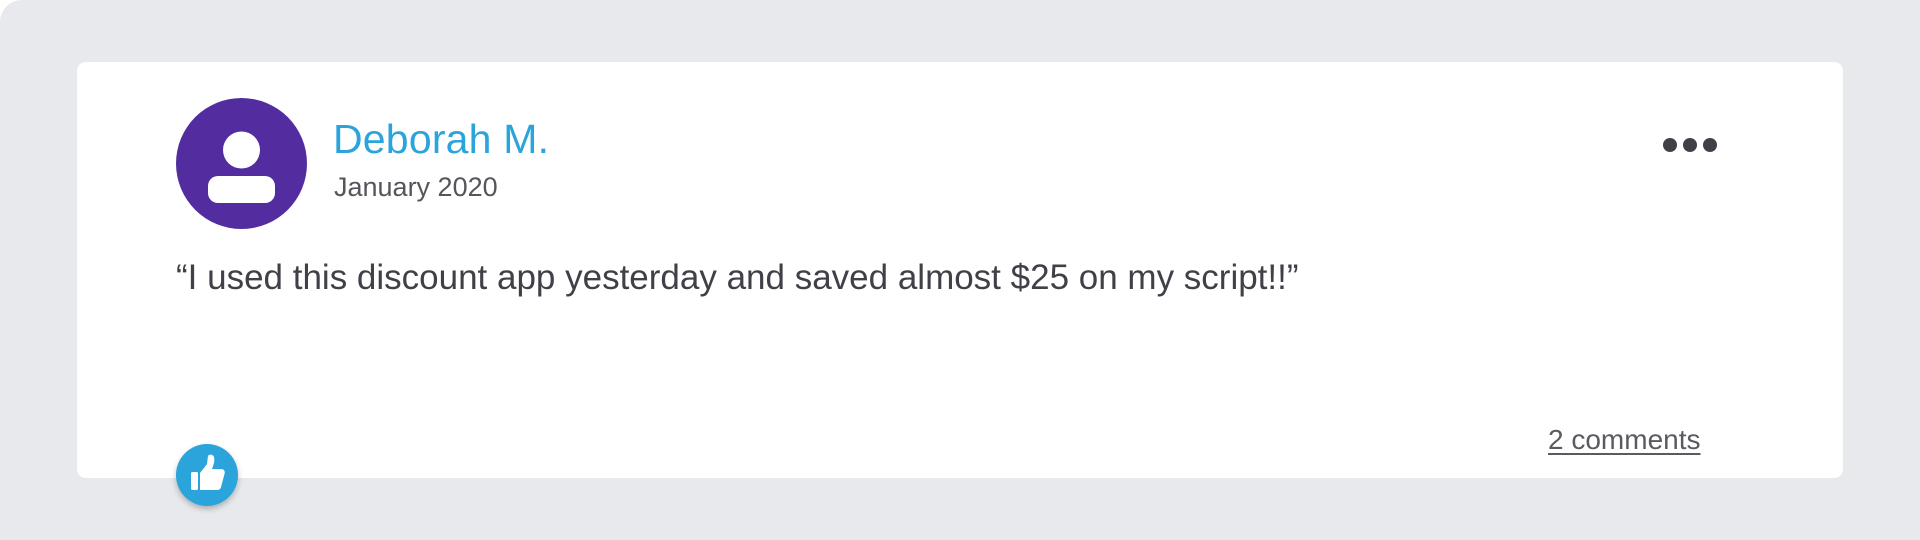  I want to click on post-date: January 2020, so click(416, 187).